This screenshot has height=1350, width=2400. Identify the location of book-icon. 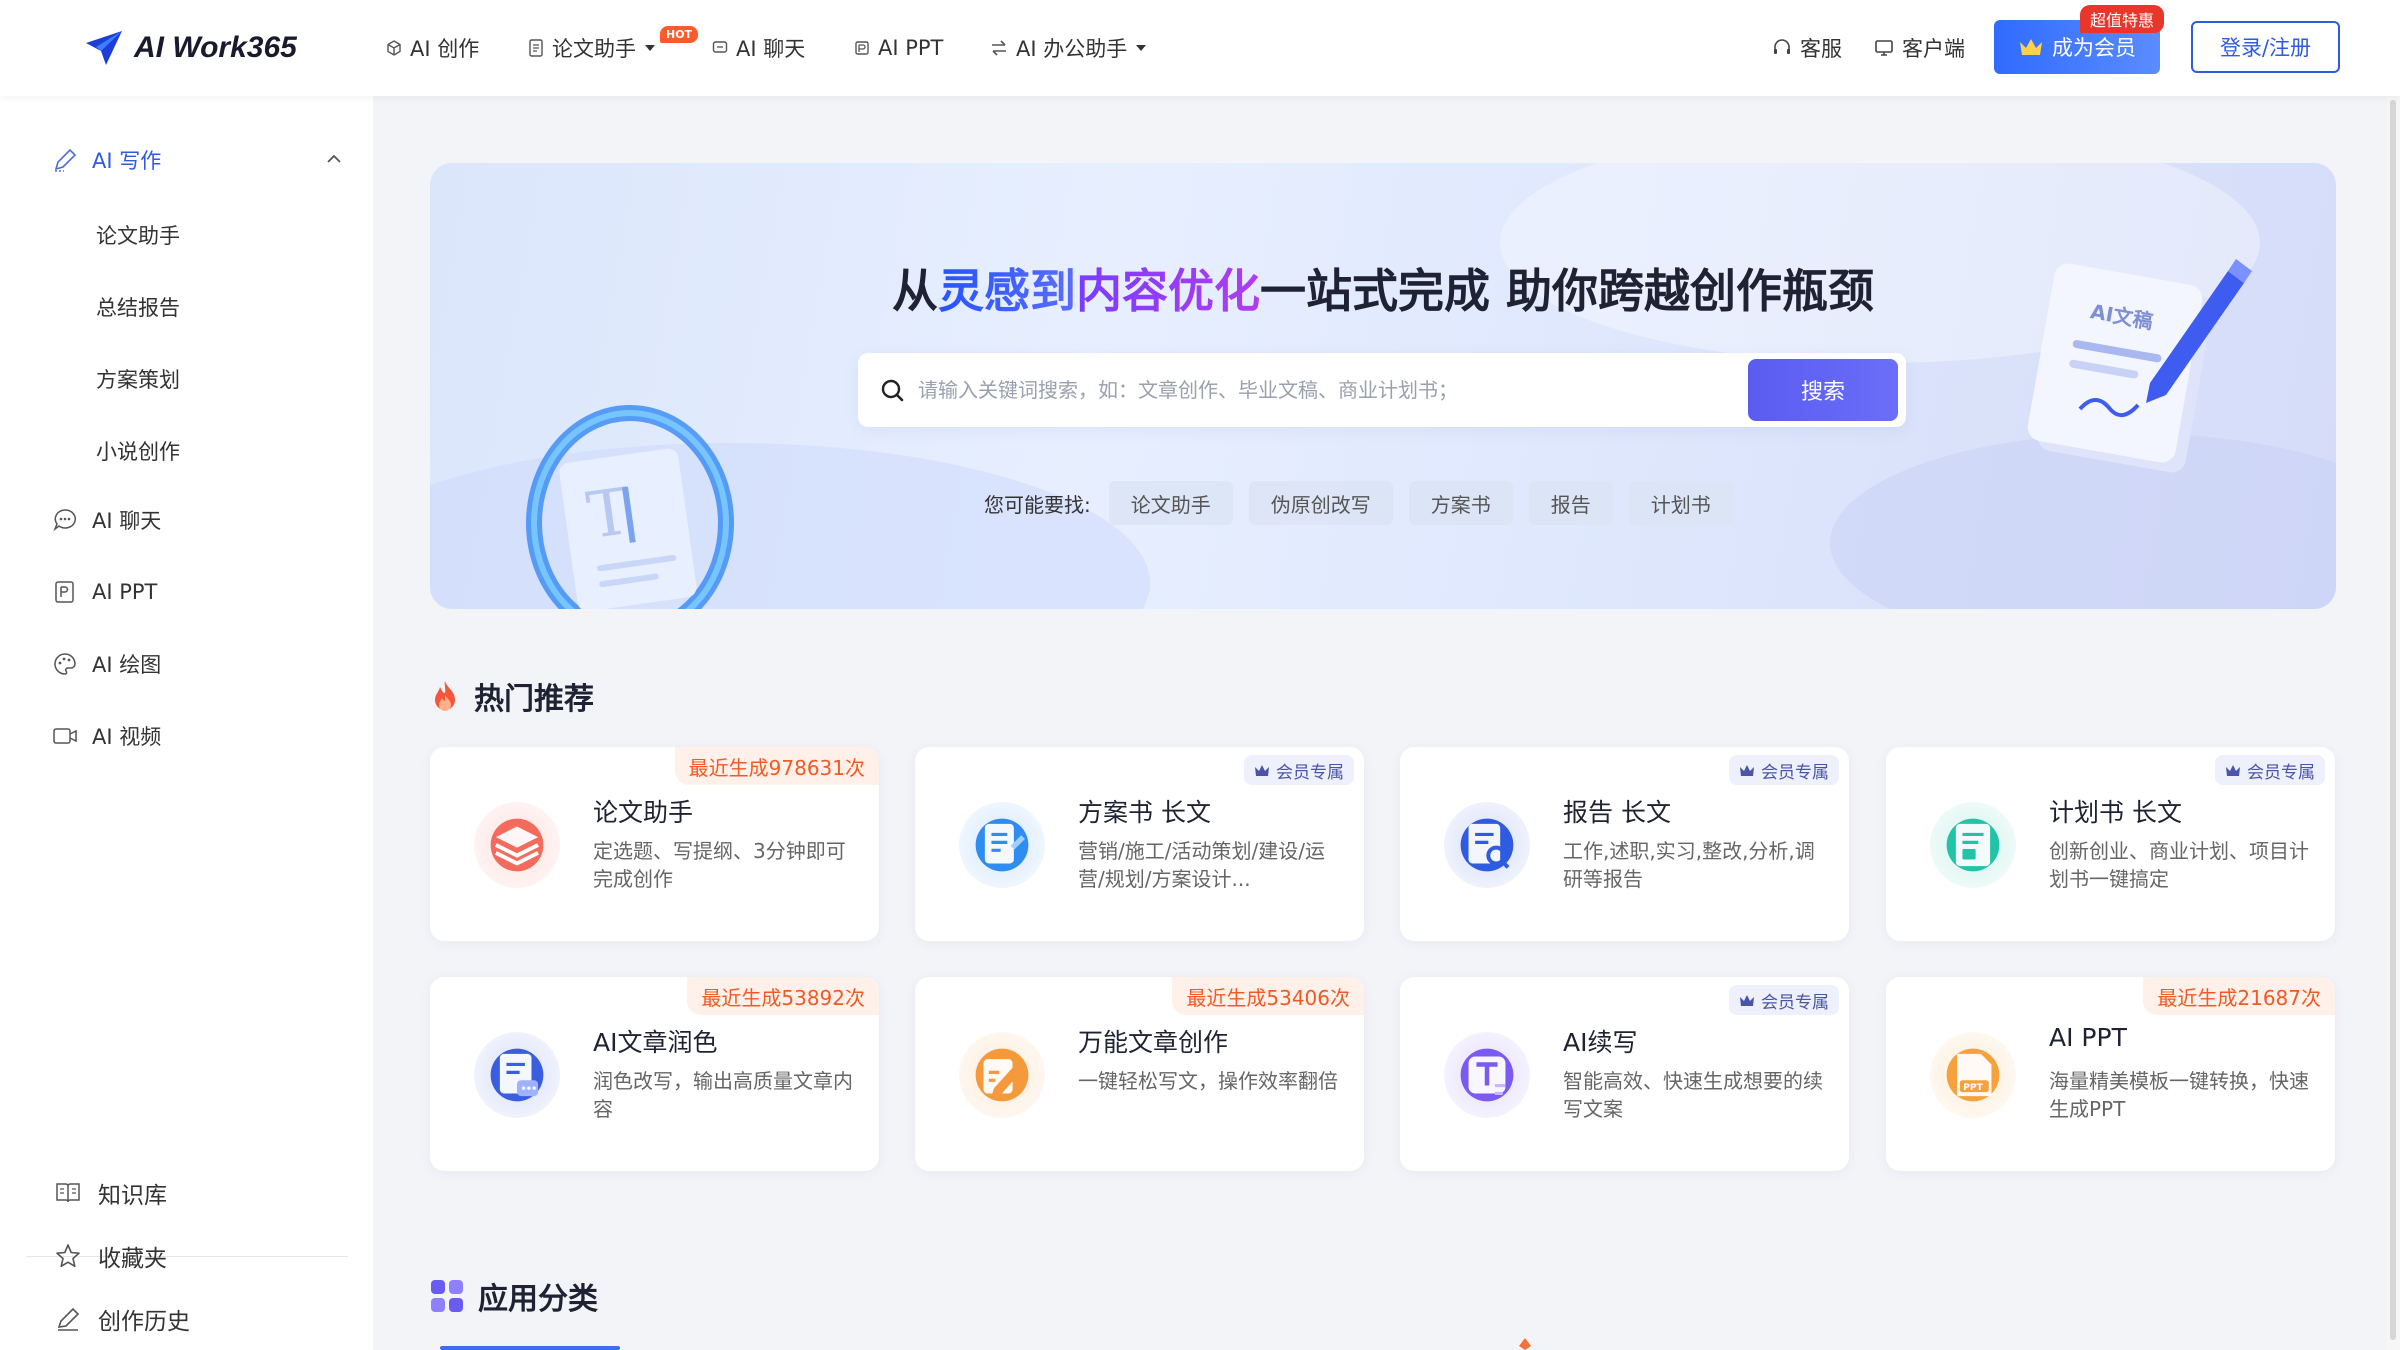
(68, 1193).